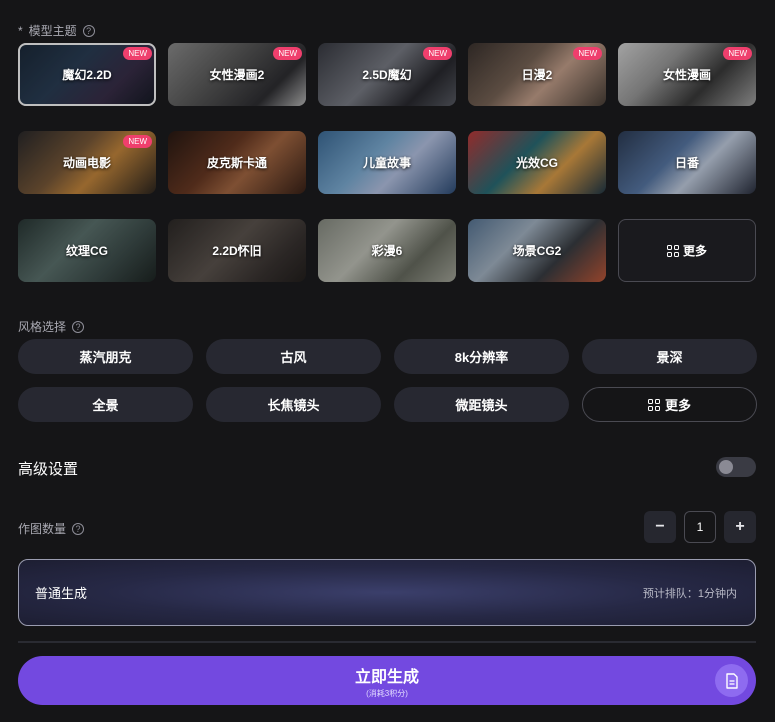  What do you see at coordinates (105, 356) in the screenshot?
I see `style-option: 蒸汽朋克` at bounding box center [105, 356].